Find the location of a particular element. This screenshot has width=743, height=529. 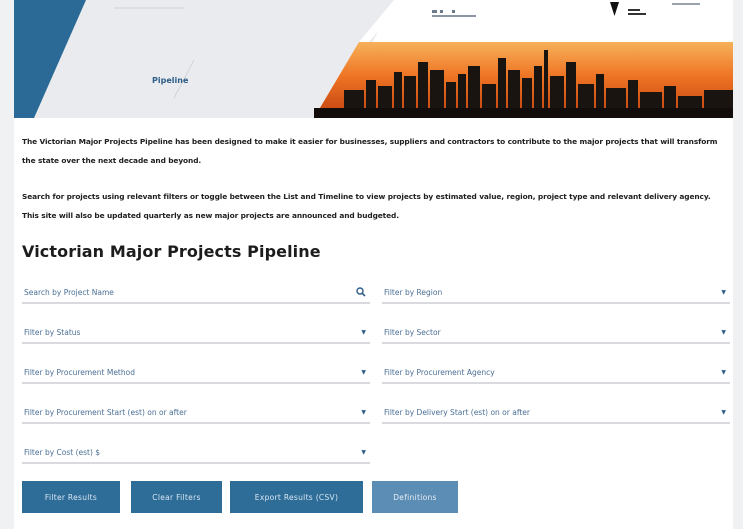

right-edge is located at coordinates (738, 264).